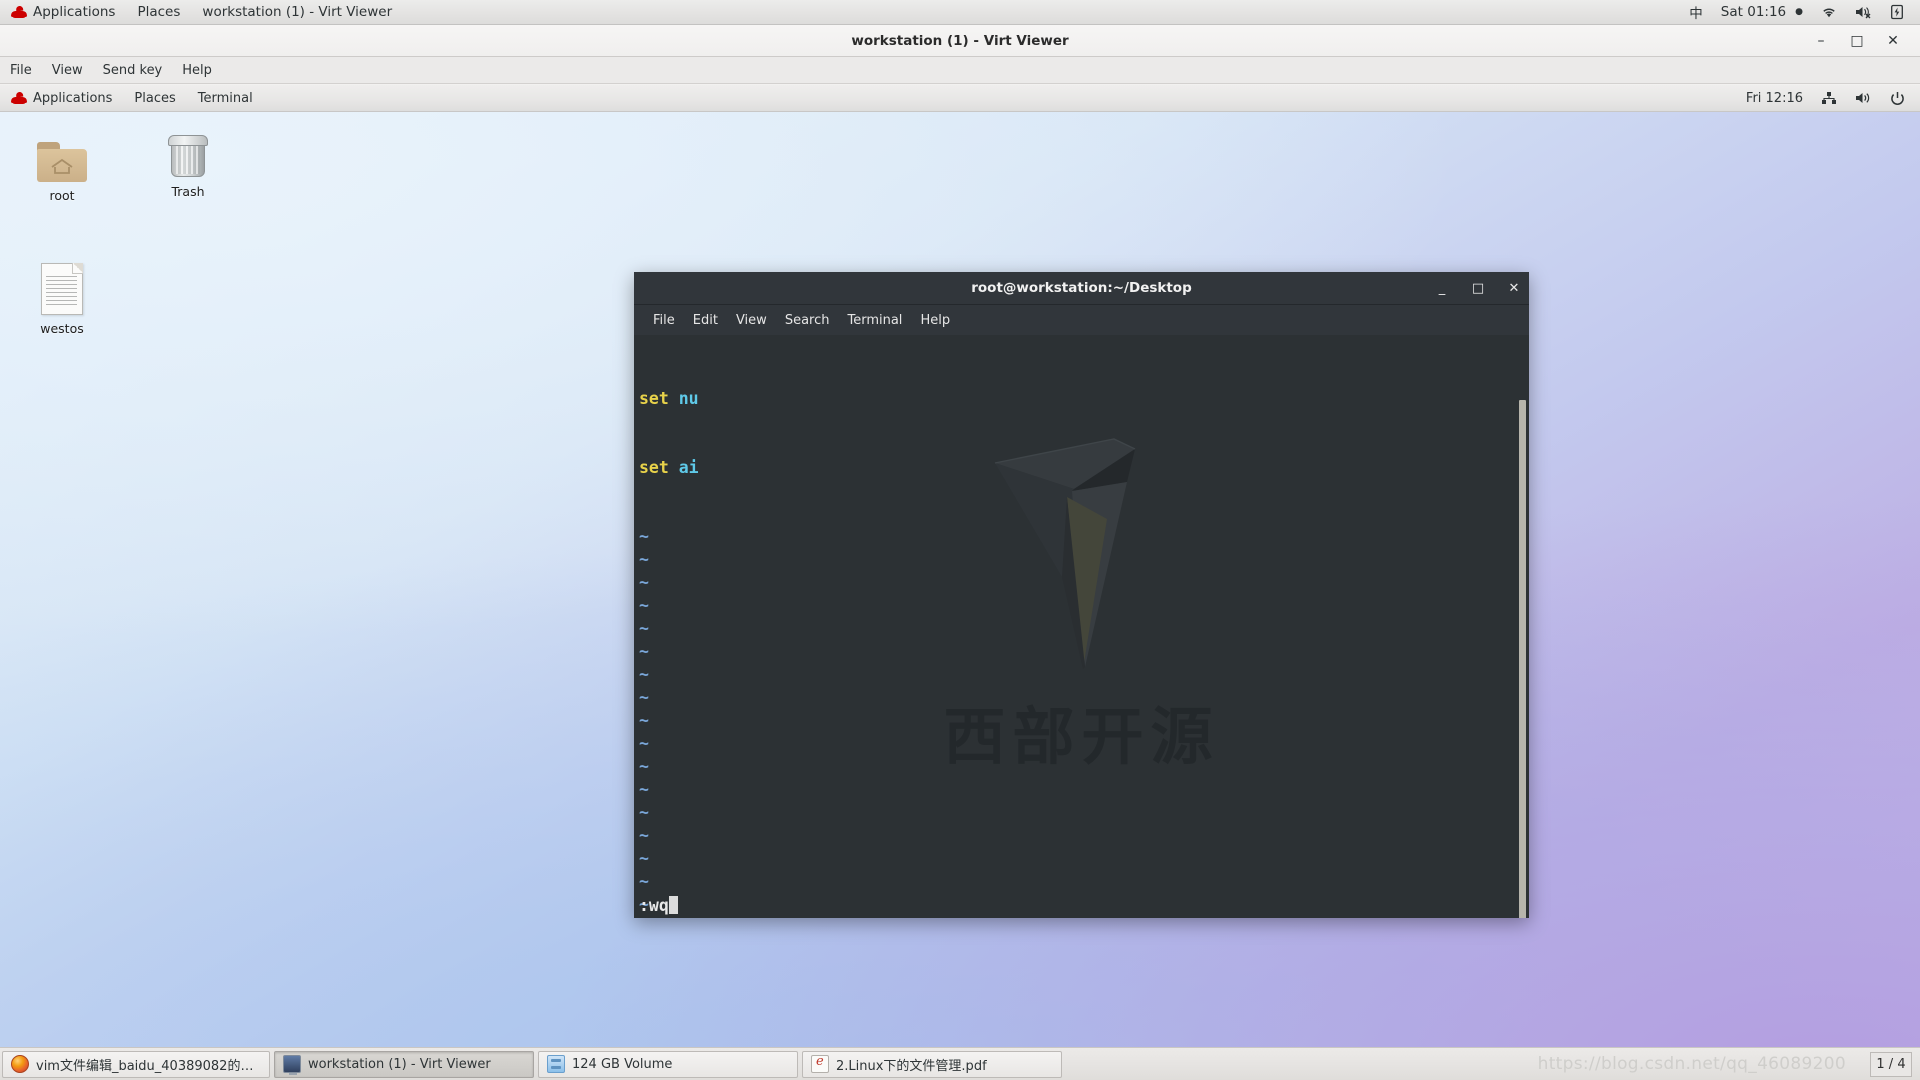 The height and width of the screenshot is (1080, 1920). Describe the element at coordinates (21, 70) in the screenshot. I see `menu-file: File` at that location.